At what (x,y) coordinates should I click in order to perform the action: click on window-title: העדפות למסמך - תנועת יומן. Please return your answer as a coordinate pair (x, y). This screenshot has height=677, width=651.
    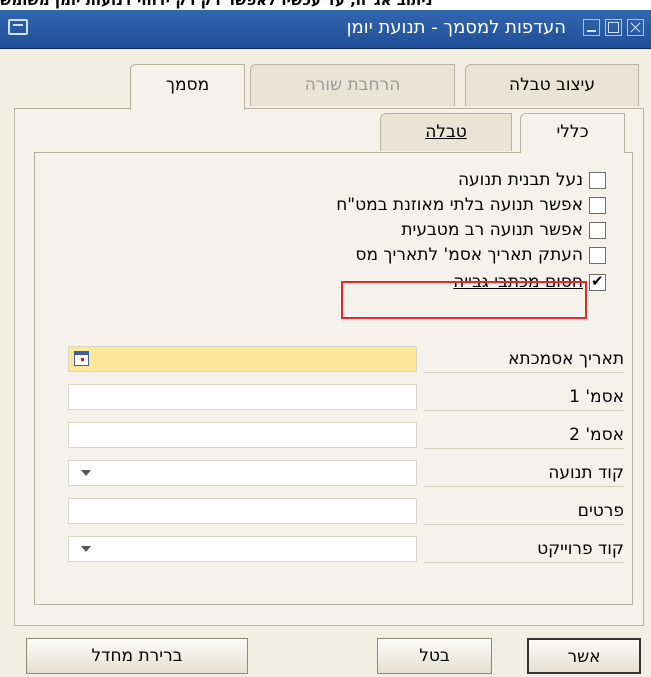
    Looking at the image, I should click on (456, 27).